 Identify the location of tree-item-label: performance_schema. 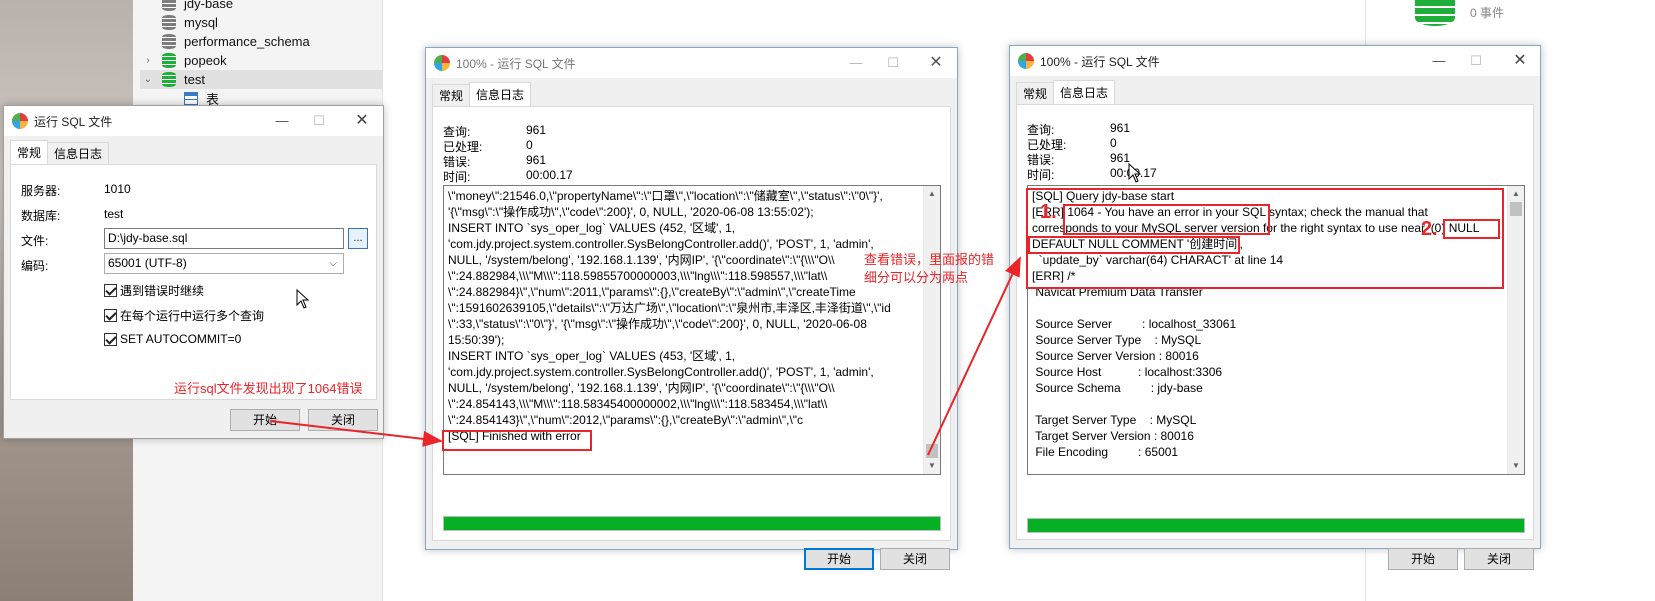
(247, 41).